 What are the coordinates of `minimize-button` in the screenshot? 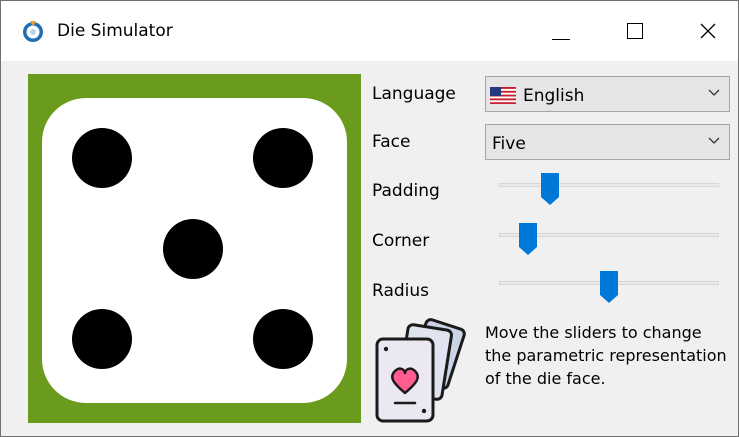 It's located at (561, 31).